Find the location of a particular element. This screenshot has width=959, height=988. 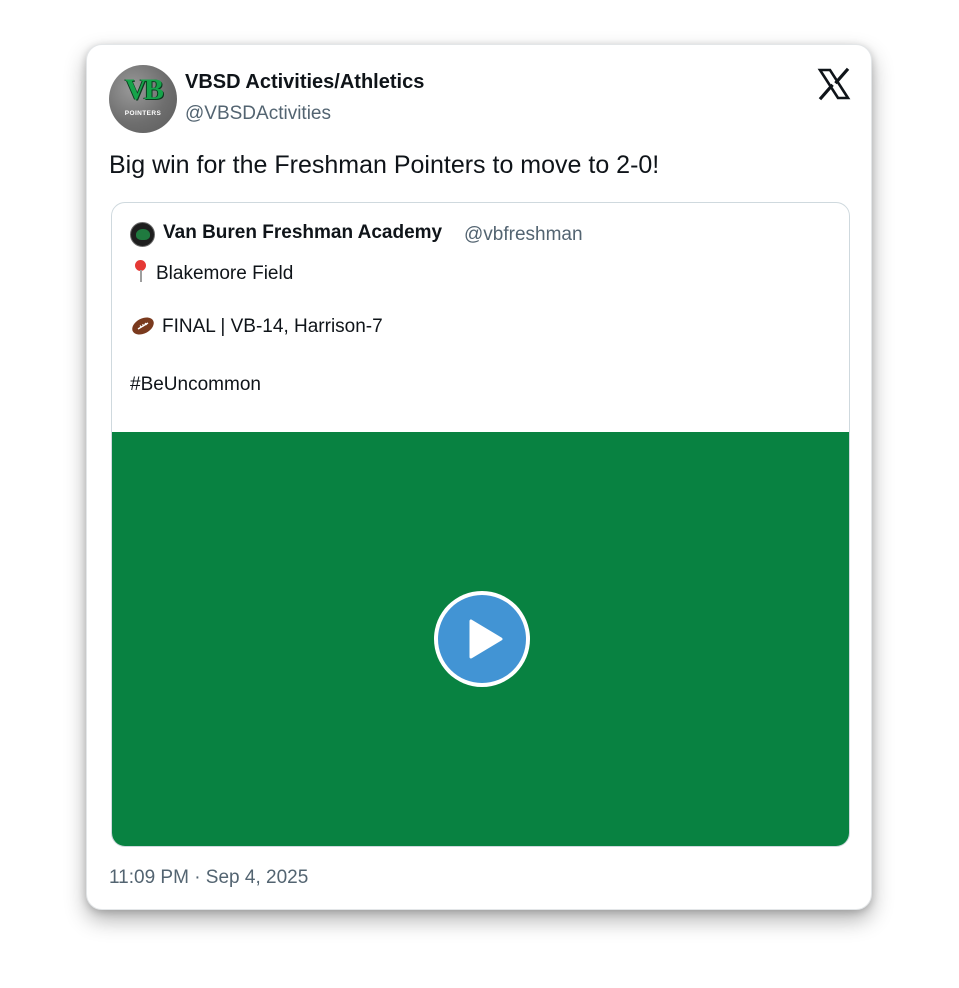

avatar-word: POINTERS is located at coordinates (143, 113).